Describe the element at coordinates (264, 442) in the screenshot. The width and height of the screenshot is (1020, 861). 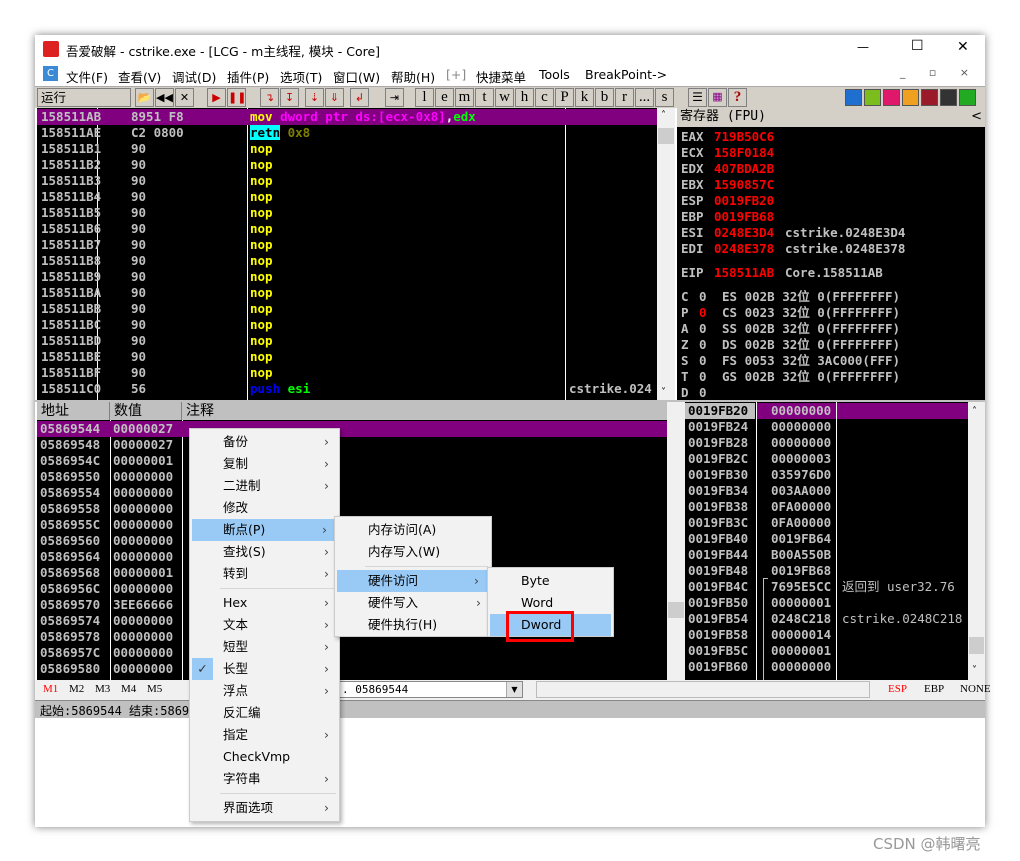
I see `menu-item: 备份 ›` at that location.